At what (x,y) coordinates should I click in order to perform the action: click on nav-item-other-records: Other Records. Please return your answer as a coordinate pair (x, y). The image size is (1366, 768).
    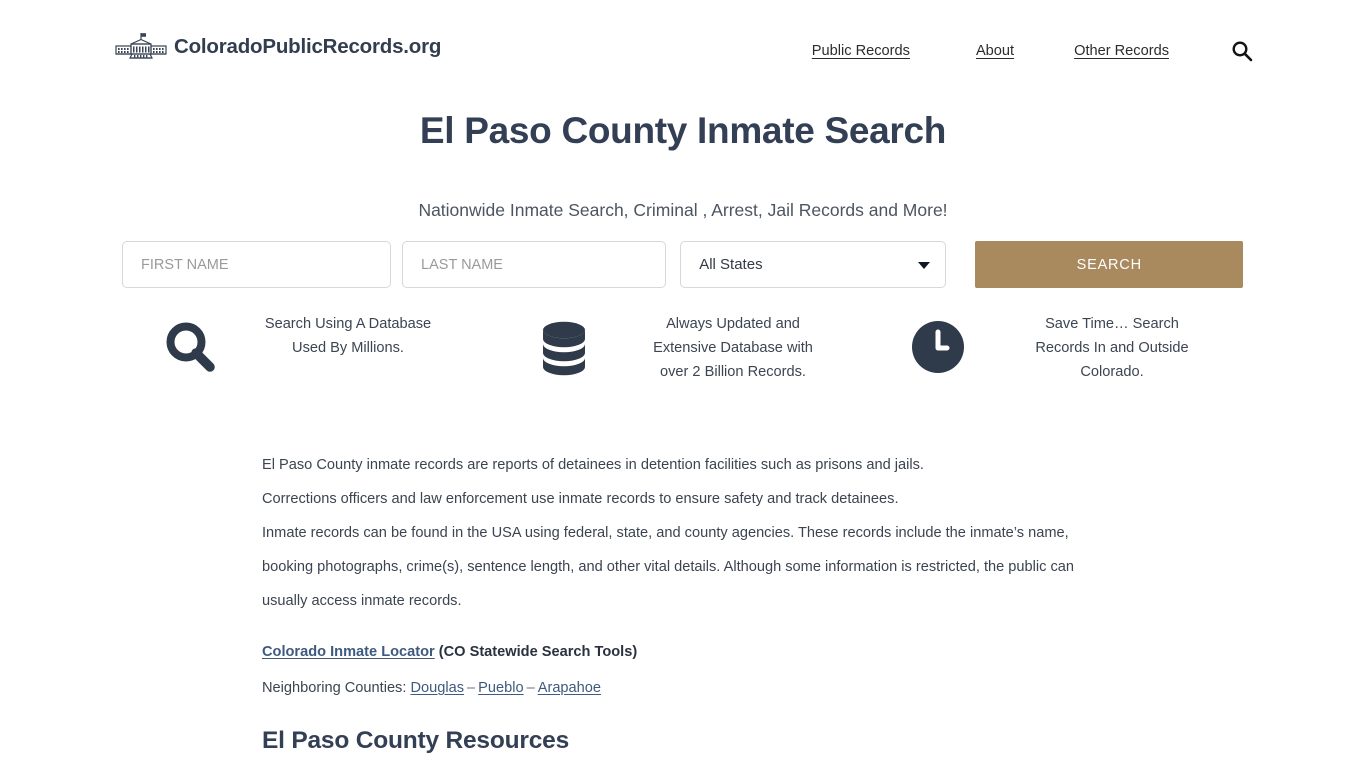
    Looking at the image, I should click on (1121, 51).